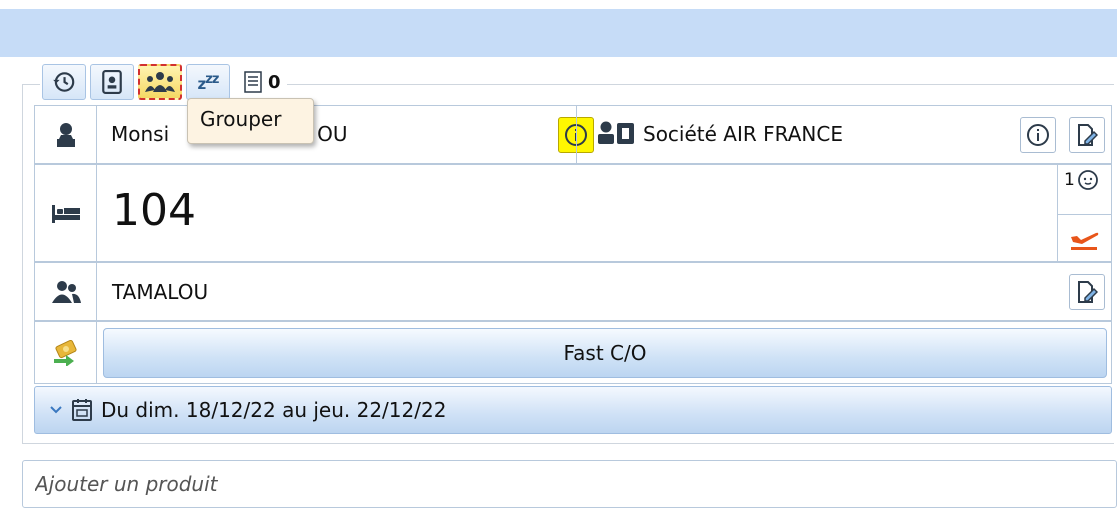 The height and width of the screenshot is (521, 1117). I want to click on fast-checkout-row: Fast C/O, so click(573, 352).